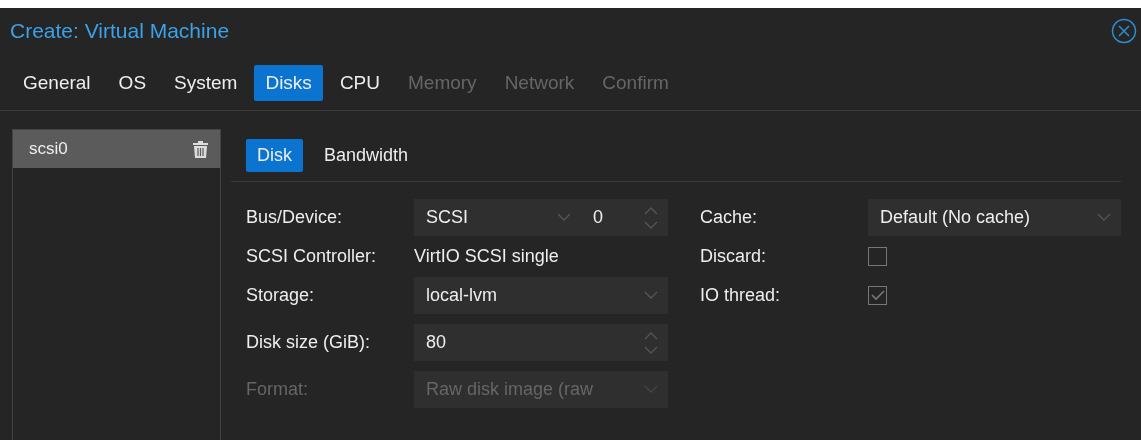 The width and height of the screenshot is (1141, 440). What do you see at coordinates (541, 342) in the screenshot?
I see `number-field: 80` at bounding box center [541, 342].